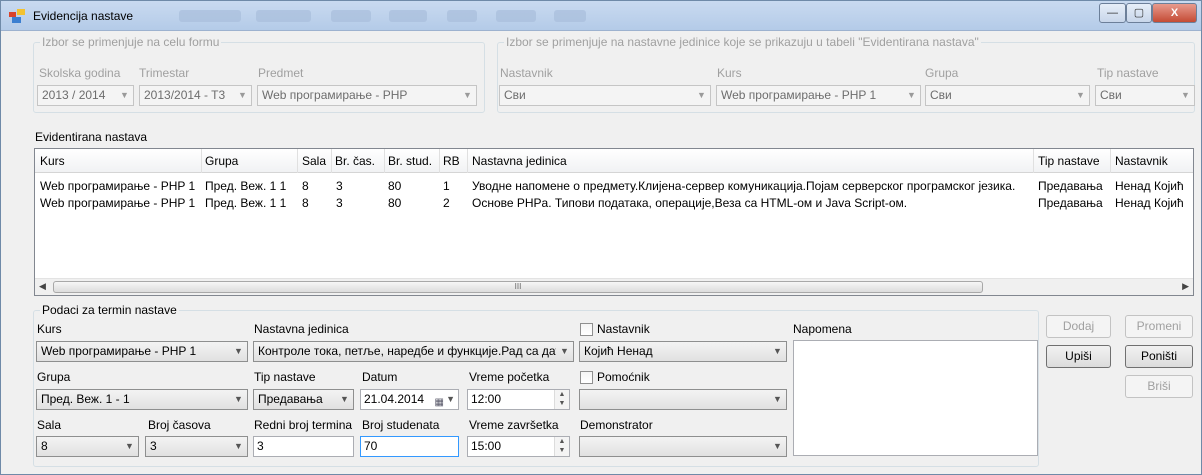 The width and height of the screenshot is (1202, 475). Describe the element at coordinates (281, 73) in the screenshot. I see `subject-label: Predmet` at that location.